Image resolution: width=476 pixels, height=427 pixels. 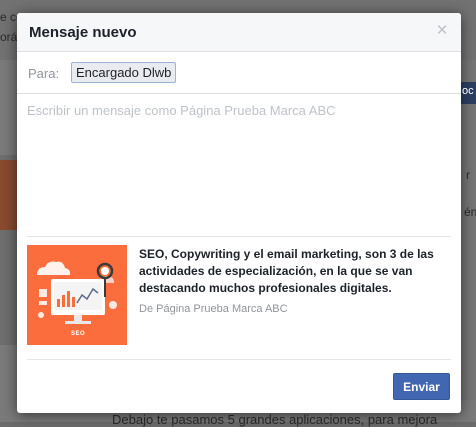 What do you see at coordinates (239, 73) in the screenshot?
I see `recipient-row: Para: Encargado Dlwb` at bounding box center [239, 73].